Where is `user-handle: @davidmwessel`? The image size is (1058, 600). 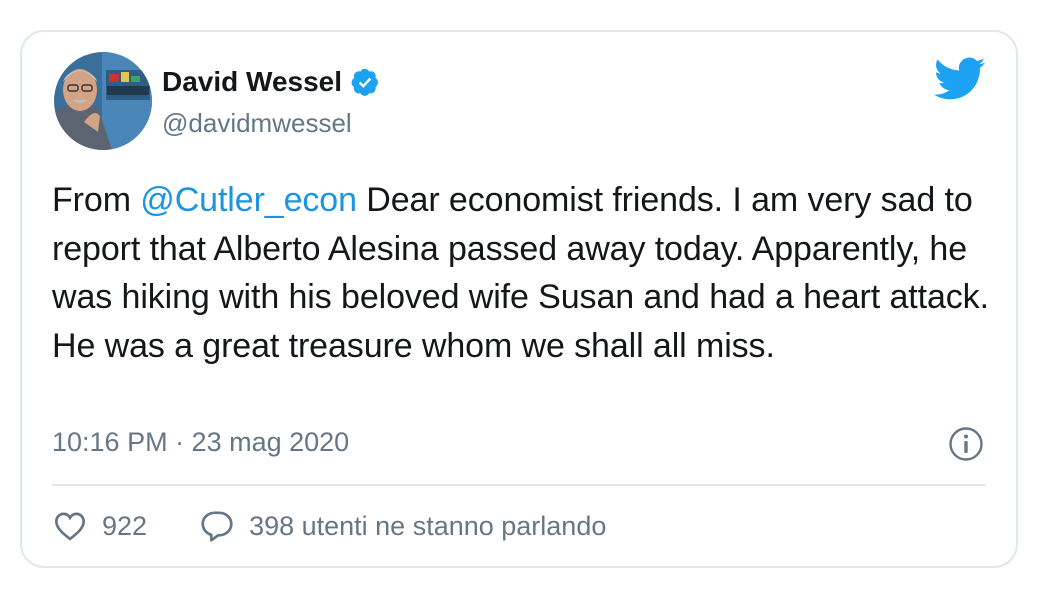
user-handle: @davidmwessel is located at coordinates (257, 123).